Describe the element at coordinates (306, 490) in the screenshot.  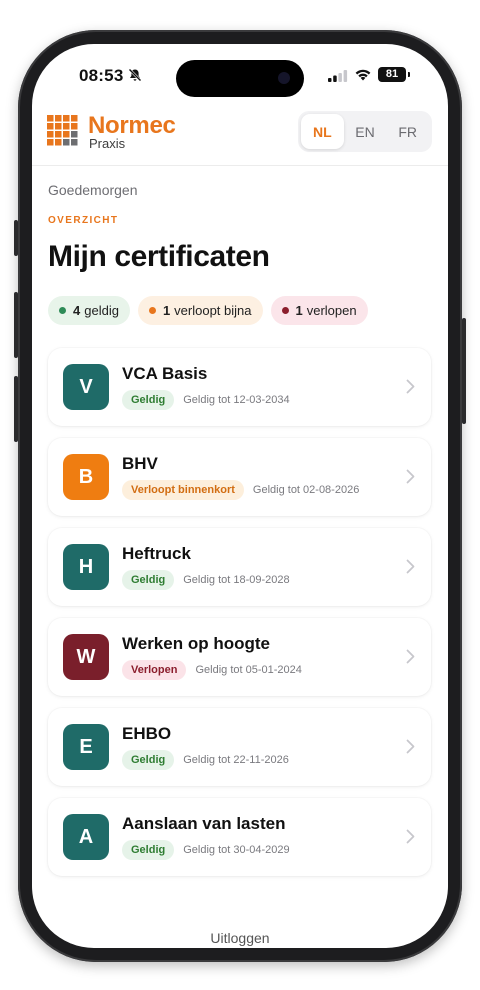
I see `valid-until-text: Geldig tot 02-08-2026` at that location.